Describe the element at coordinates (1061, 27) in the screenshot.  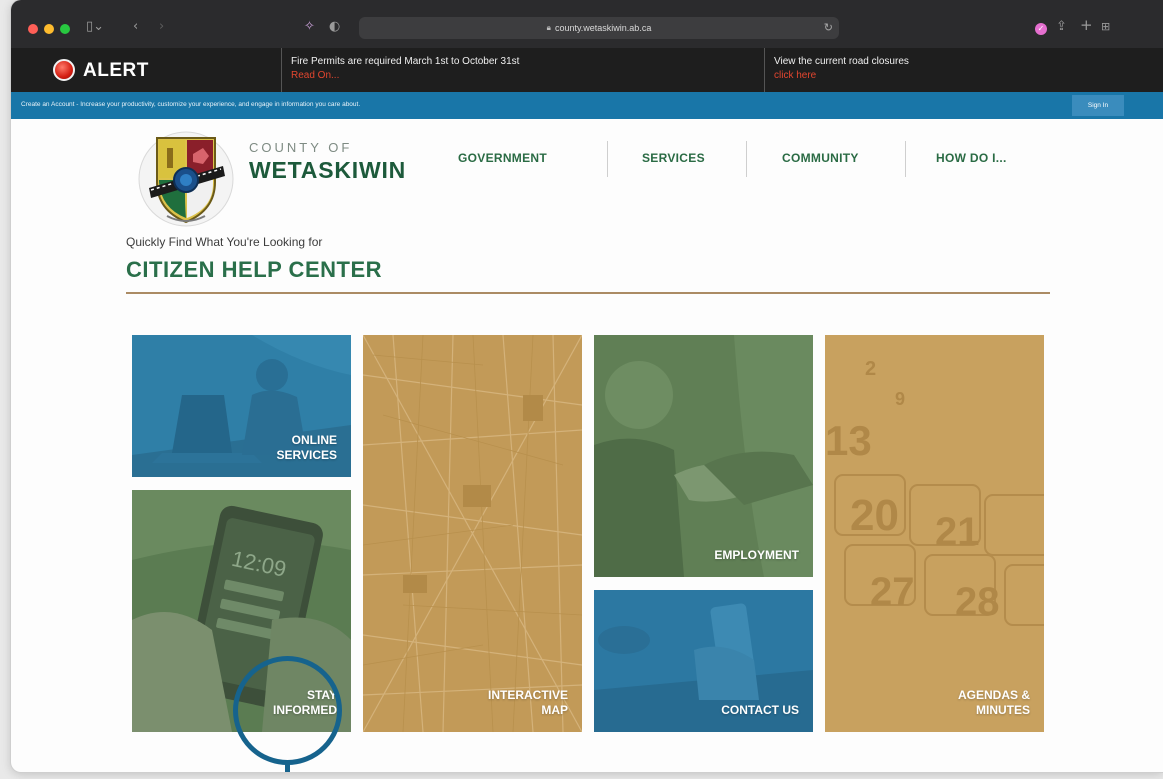
I see `share-icon: ⇪` at that location.